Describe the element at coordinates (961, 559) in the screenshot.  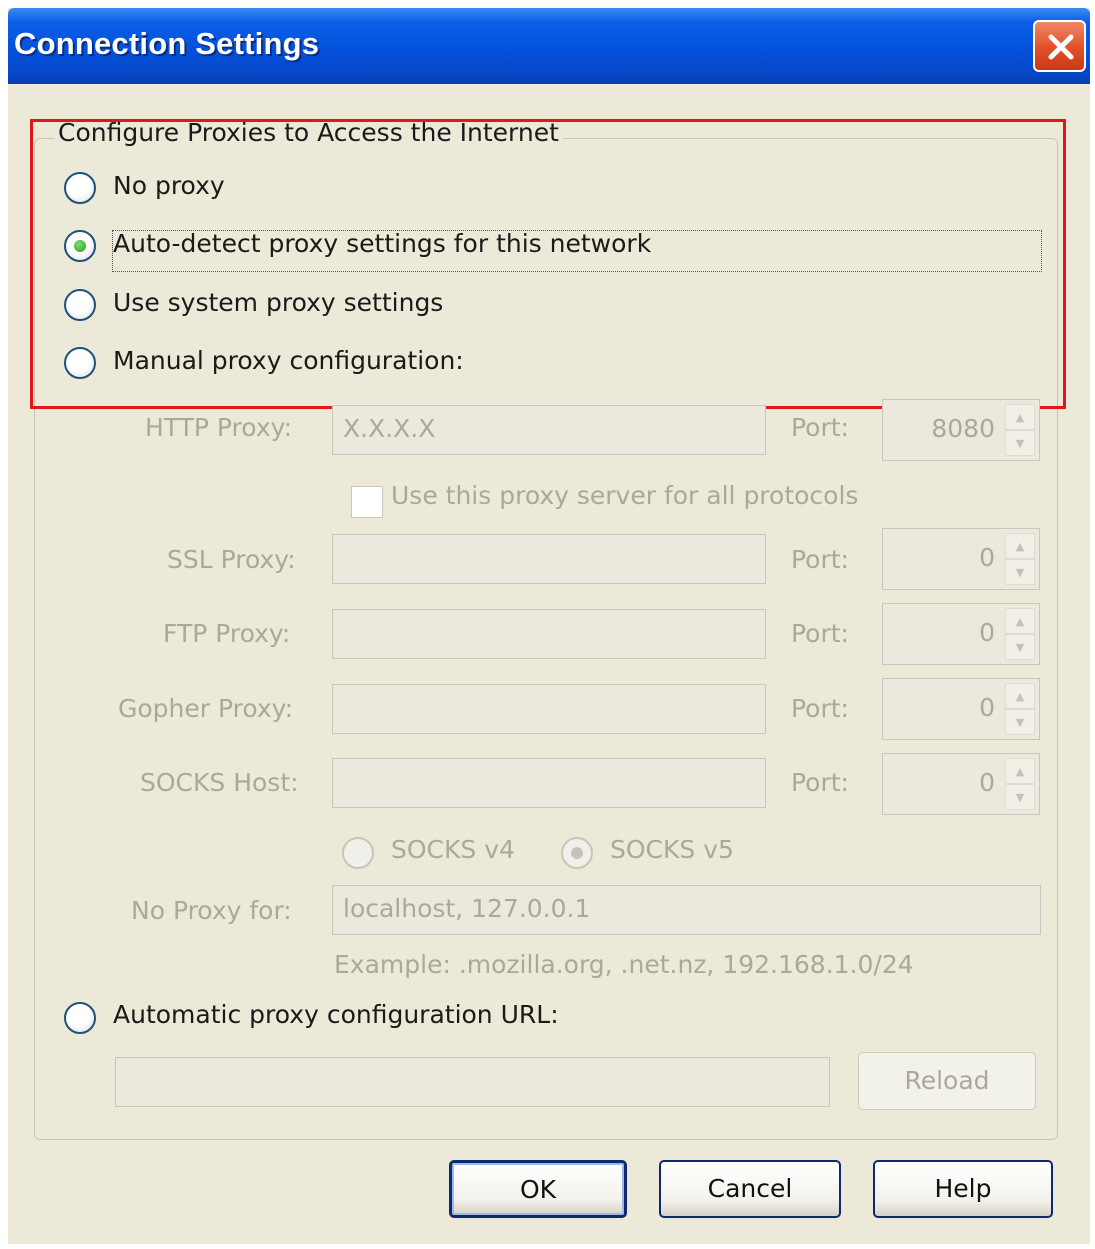
I see `ssl-port-spinner: 0 ▲ ▼` at that location.